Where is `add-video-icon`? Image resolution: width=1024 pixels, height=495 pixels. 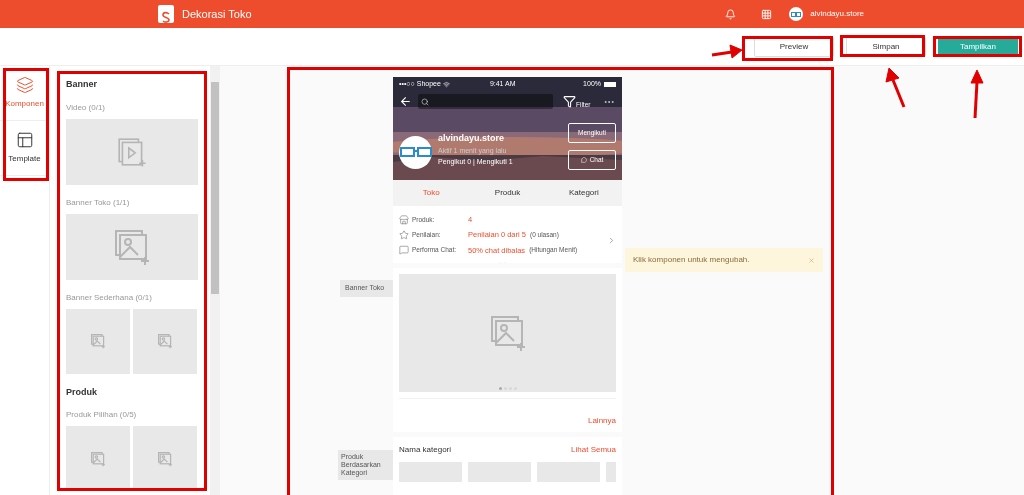
add-video-icon is located at coordinates (132, 151).